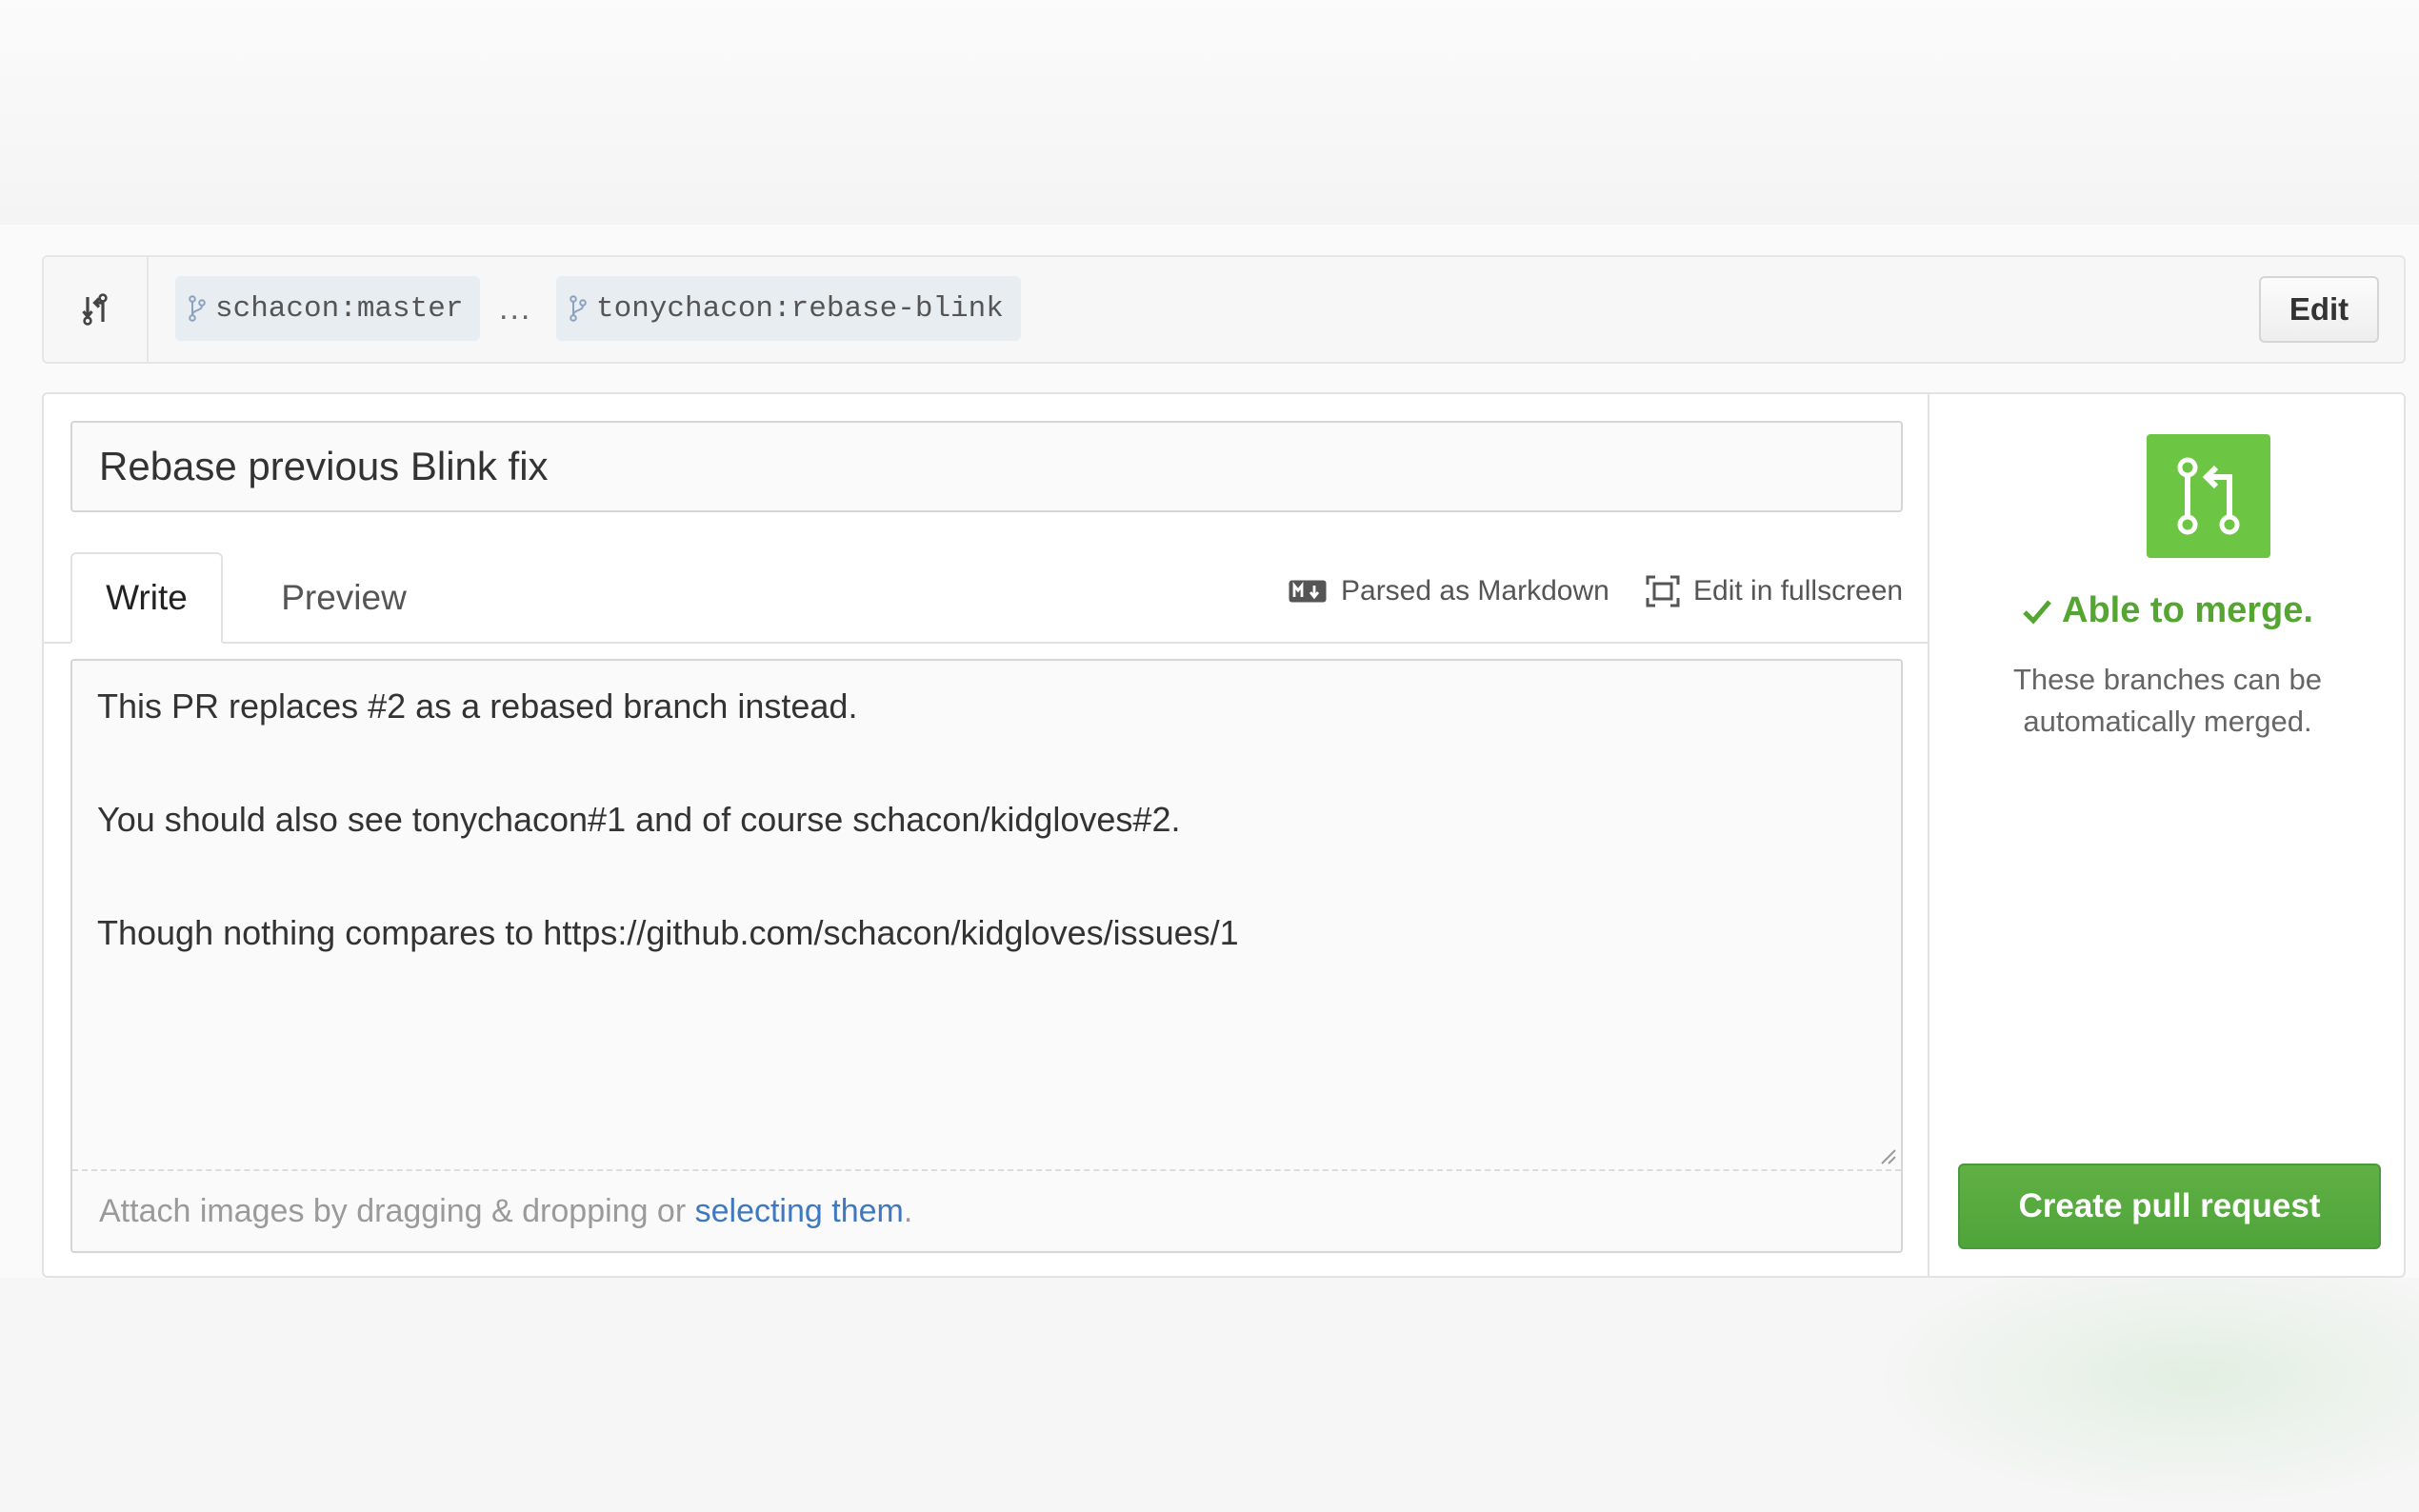 The image size is (2419, 1512). I want to click on screen-full-icon, so click(1663, 591).